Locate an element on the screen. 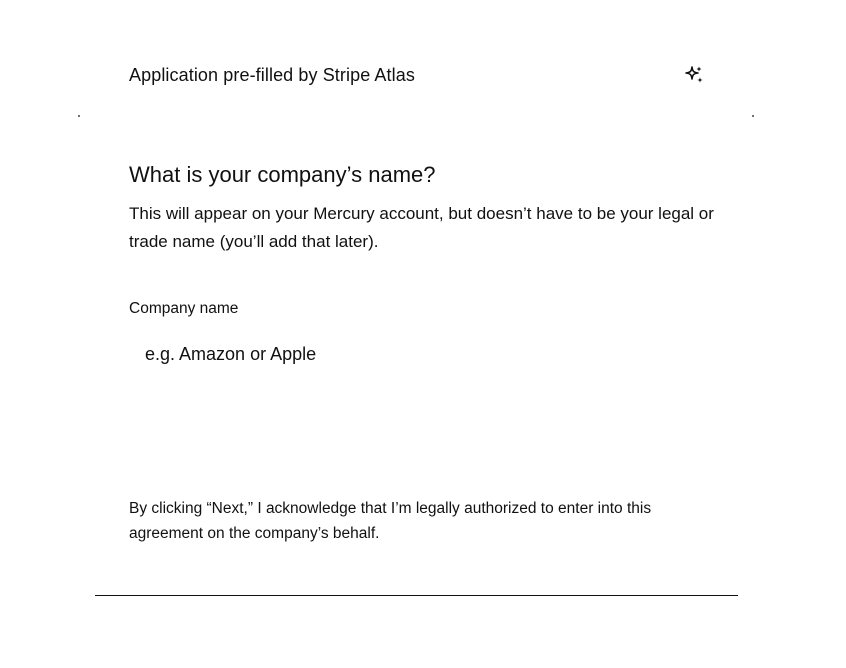  prefill-banner: Application pre-filled by Stripe Atlas is located at coordinates (419, 76).